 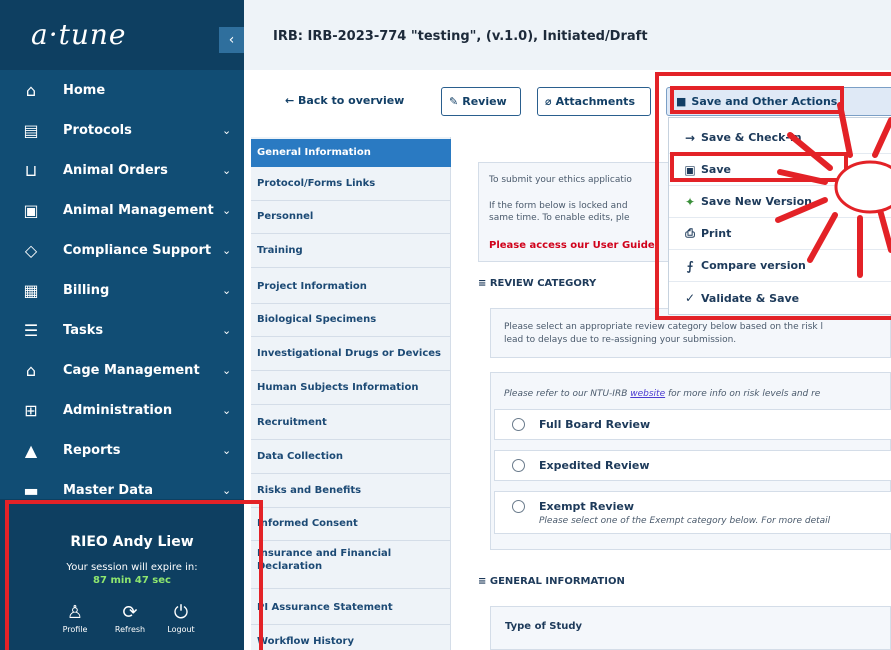 I want to click on profile-button: ♙ Profile, so click(x=75, y=619).